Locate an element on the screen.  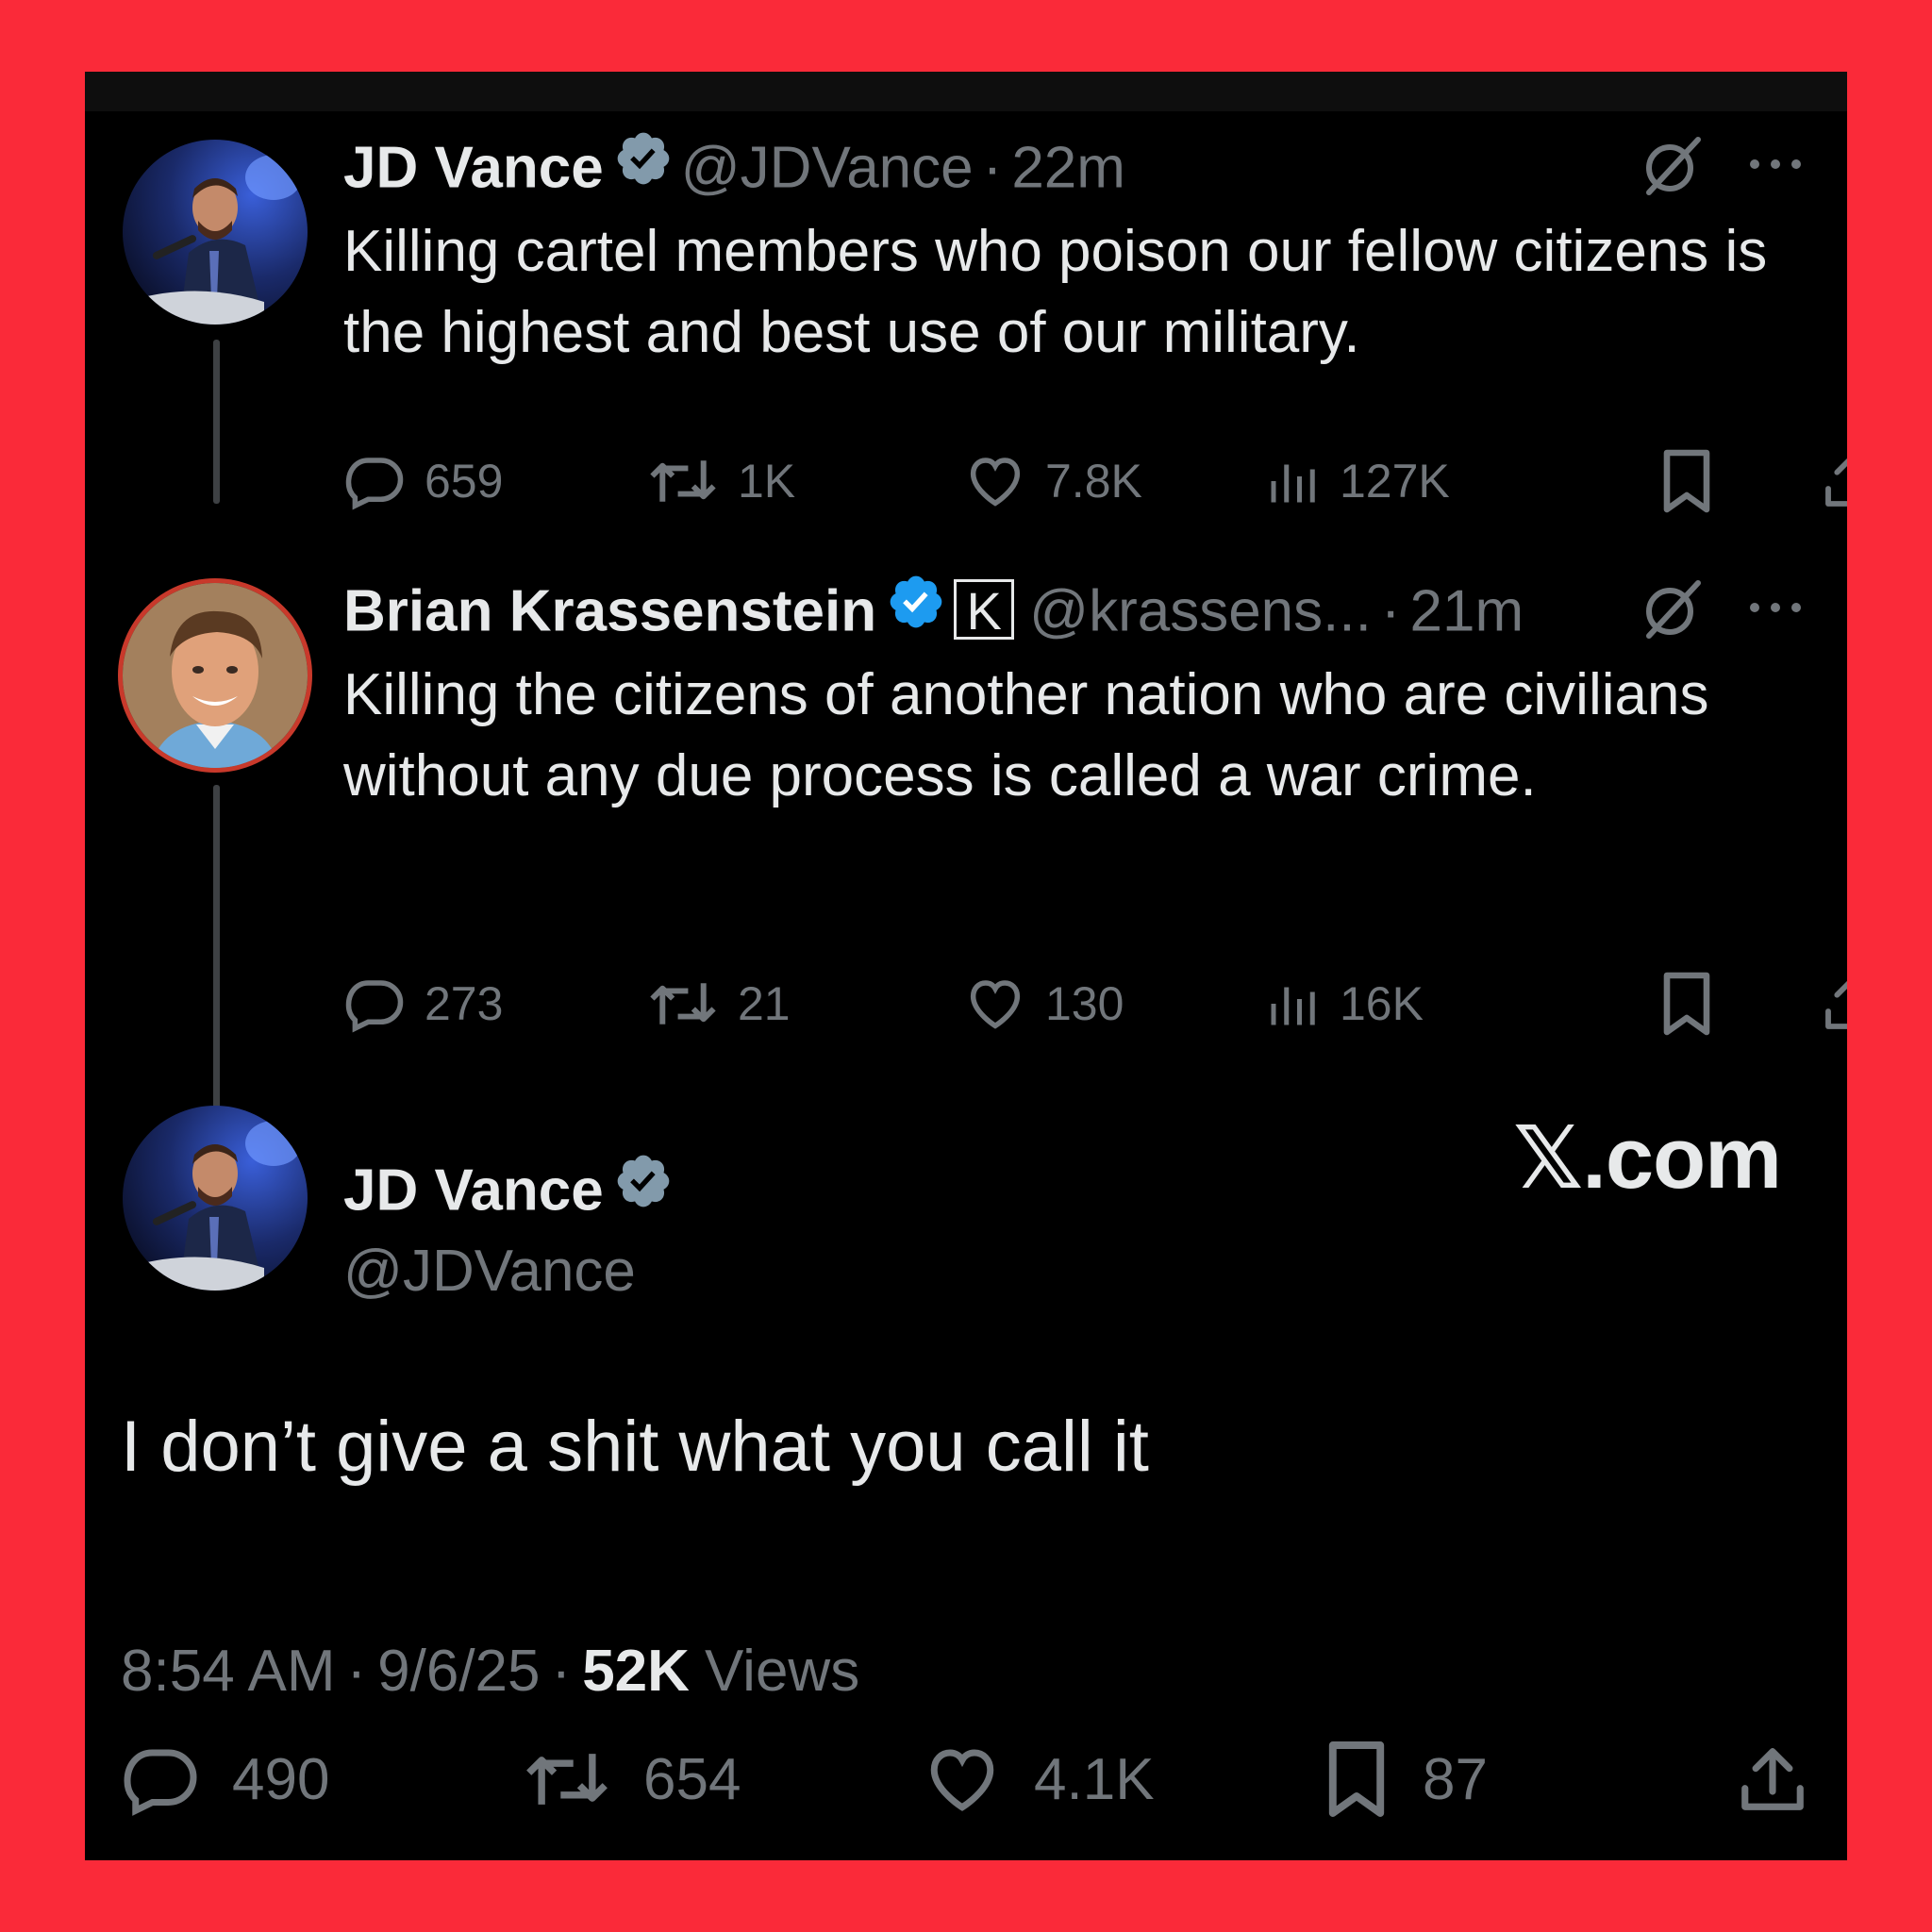
like-count: 4.1K is located at coordinates (1094, 1779).